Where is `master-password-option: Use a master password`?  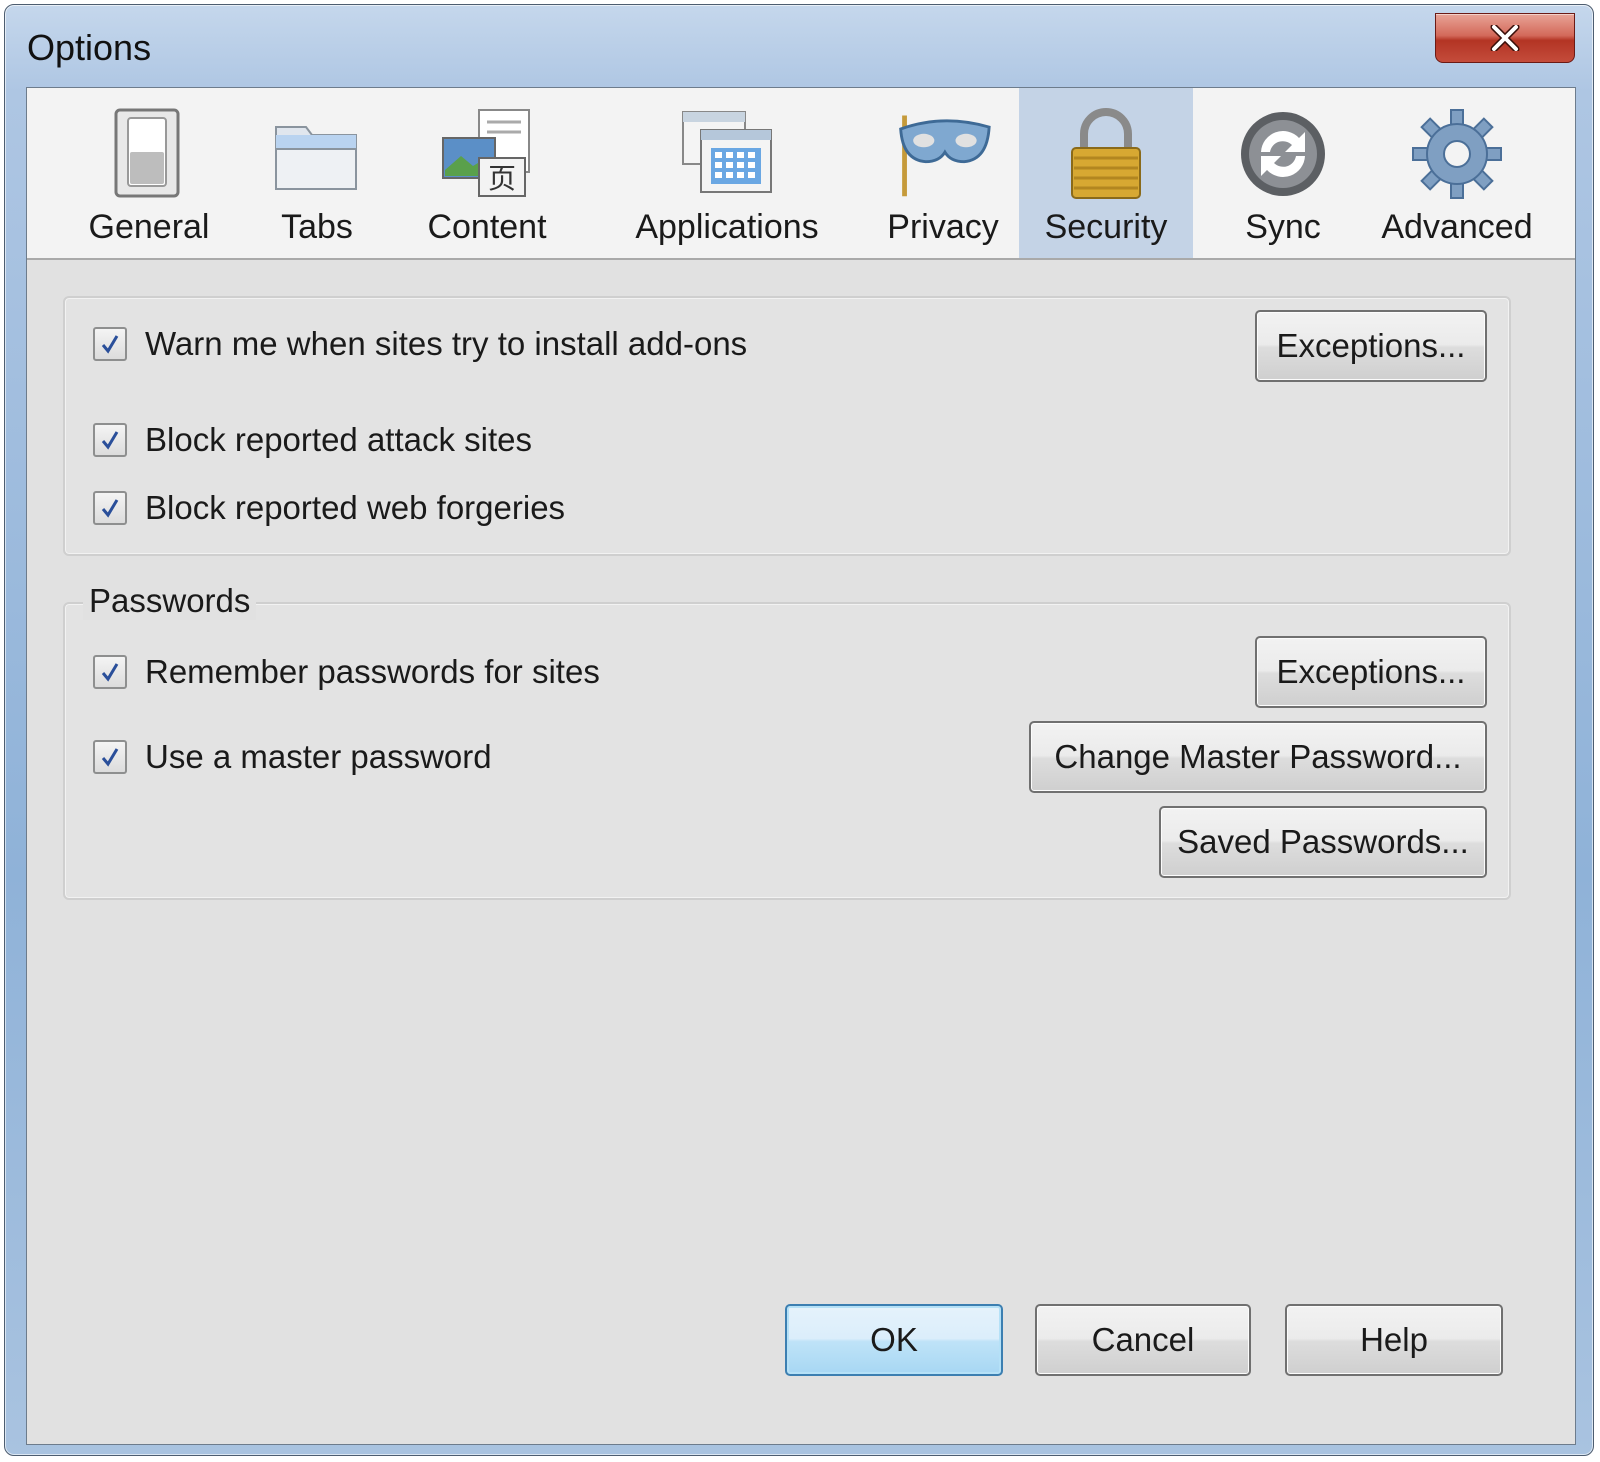
master-password-option: Use a master password is located at coordinates (292, 757).